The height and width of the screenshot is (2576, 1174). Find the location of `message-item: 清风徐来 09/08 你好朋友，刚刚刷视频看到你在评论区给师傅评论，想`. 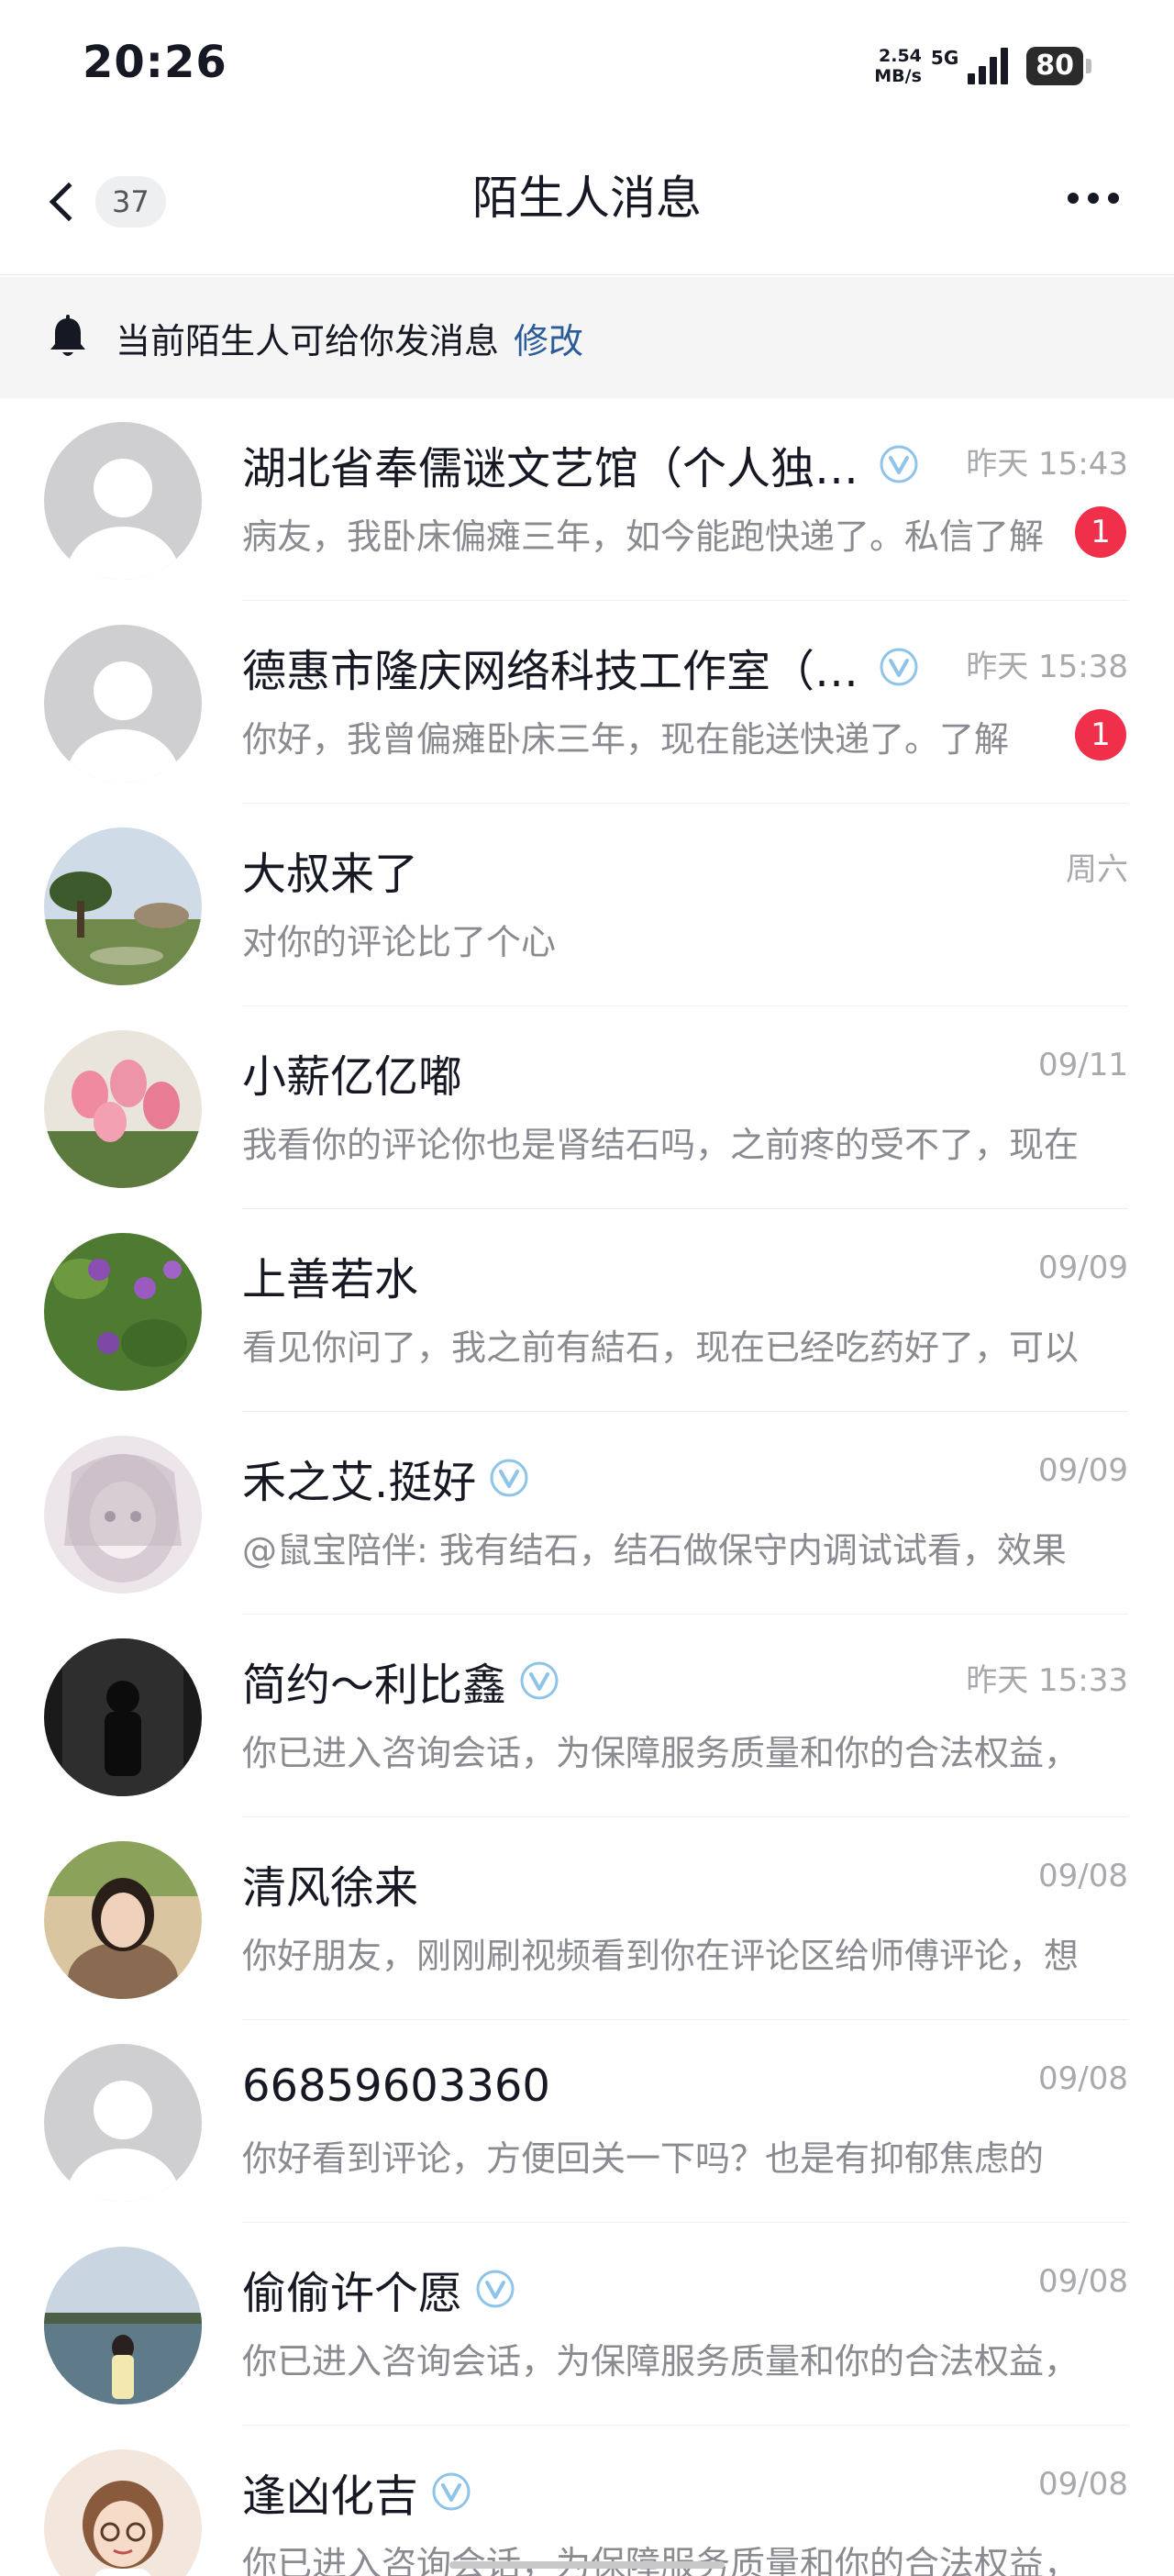

message-item: 清风徐来 09/08 你好朋友，刚刚刷视频看到你在评论区给师傅评论，想 is located at coordinates (587, 1918).